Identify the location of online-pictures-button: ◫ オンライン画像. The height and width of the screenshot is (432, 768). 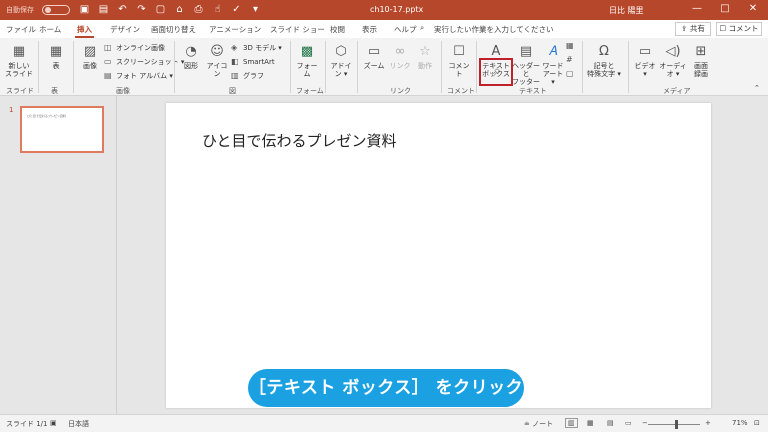
(134, 48).